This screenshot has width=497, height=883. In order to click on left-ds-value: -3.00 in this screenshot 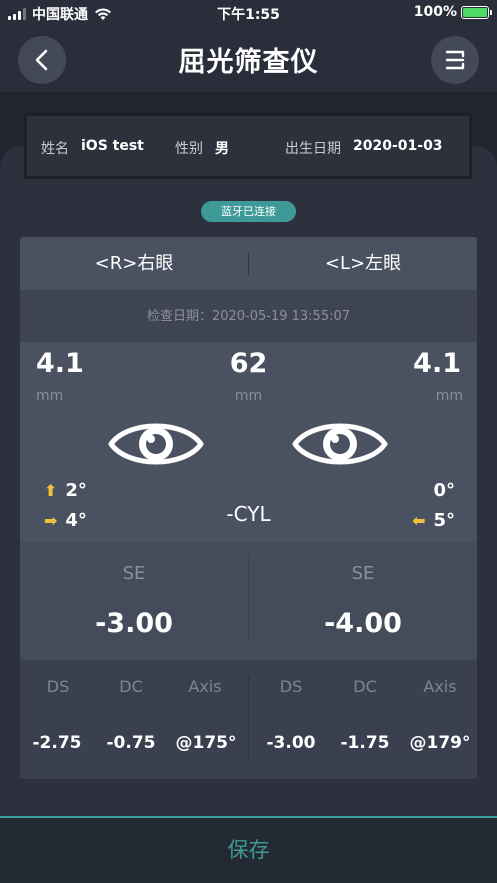, I will do `click(291, 743)`.